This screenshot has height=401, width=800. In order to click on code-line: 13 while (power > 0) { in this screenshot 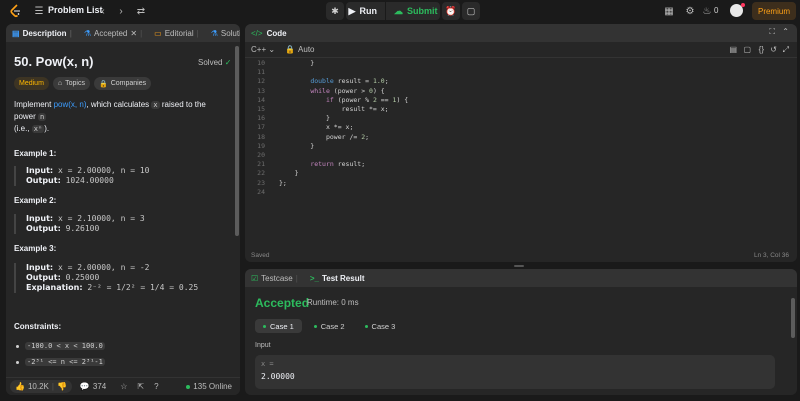, I will do `click(321, 90)`.